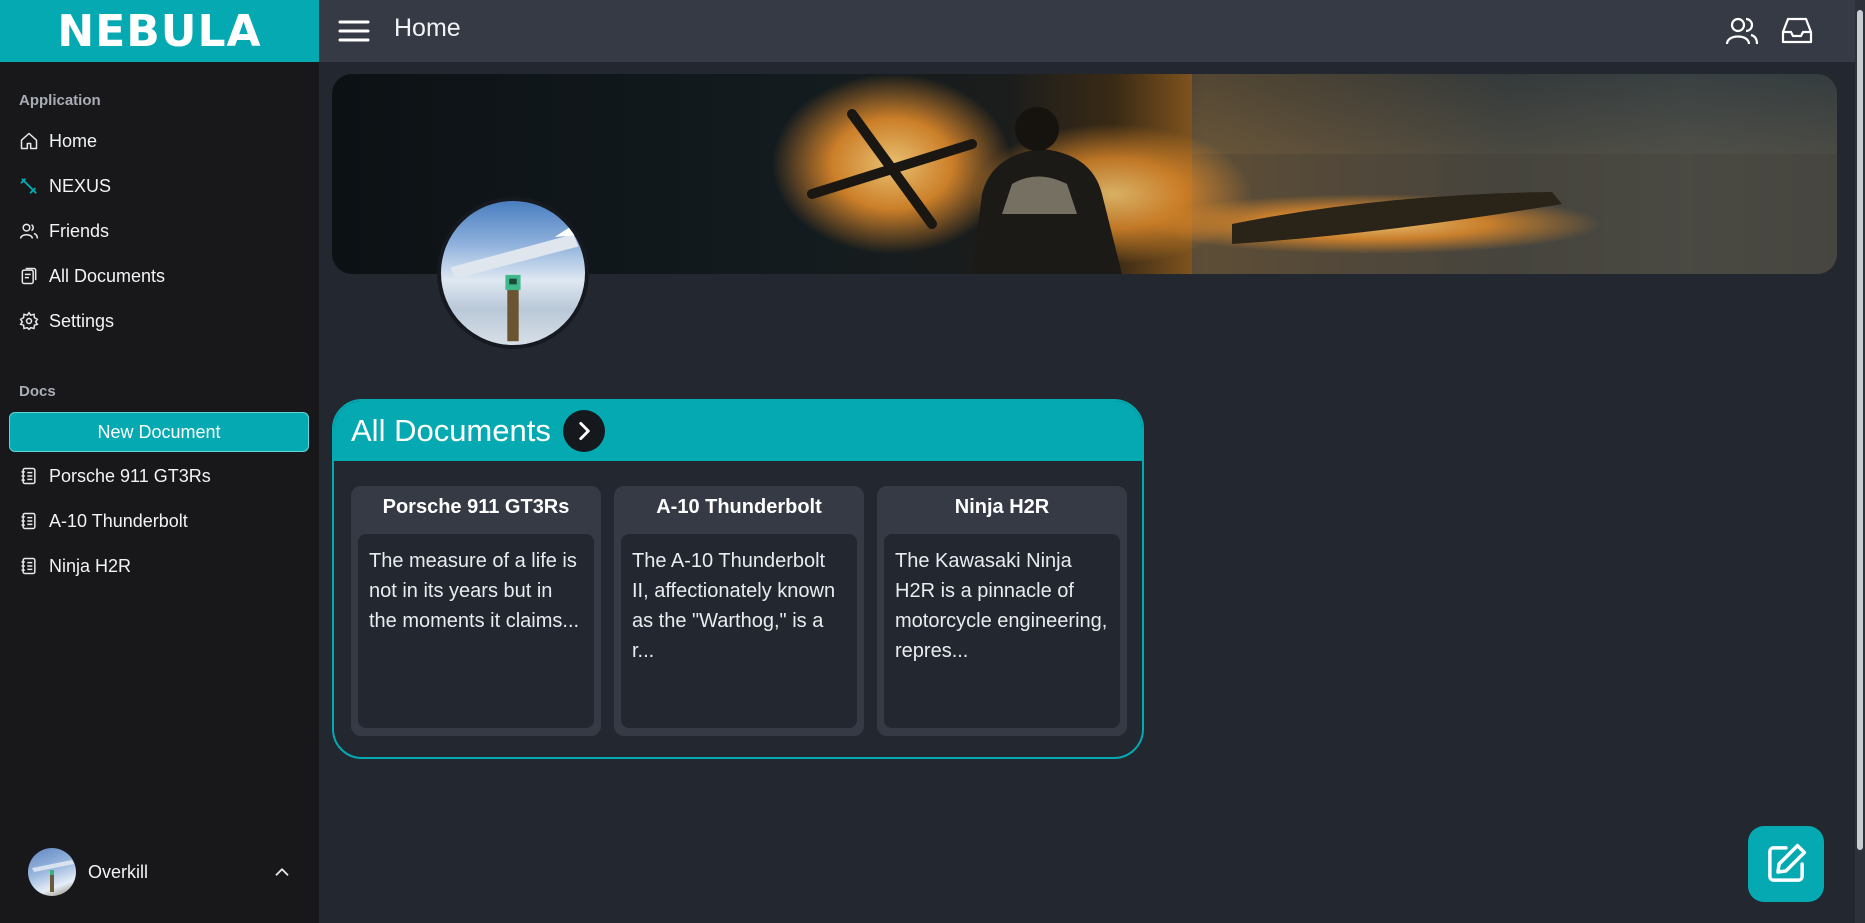 The image size is (1865, 923). Describe the element at coordinates (1092, 31) in the screenshot. I see `topbar: Home` at that location.